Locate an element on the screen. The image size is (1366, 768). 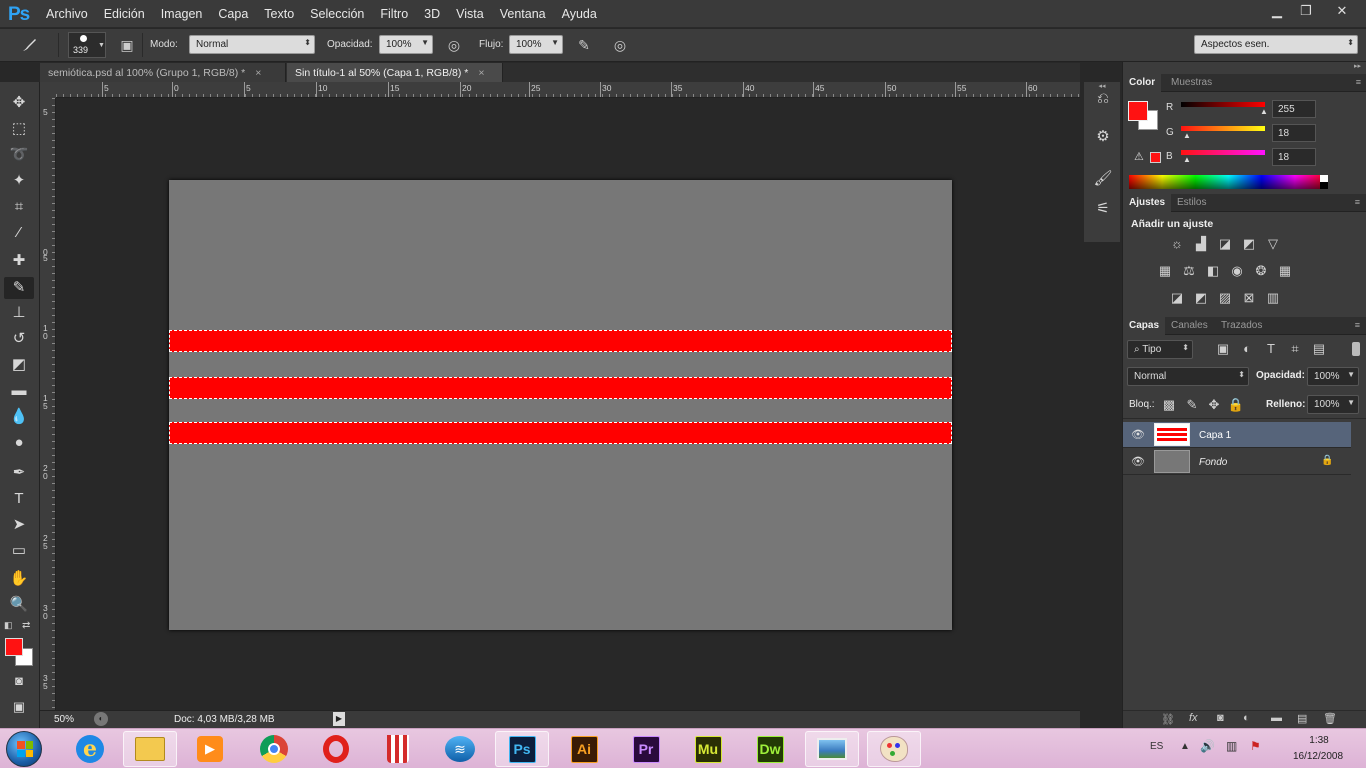
magic-wand-icon: ✦ is located at coordinates (19, 181).